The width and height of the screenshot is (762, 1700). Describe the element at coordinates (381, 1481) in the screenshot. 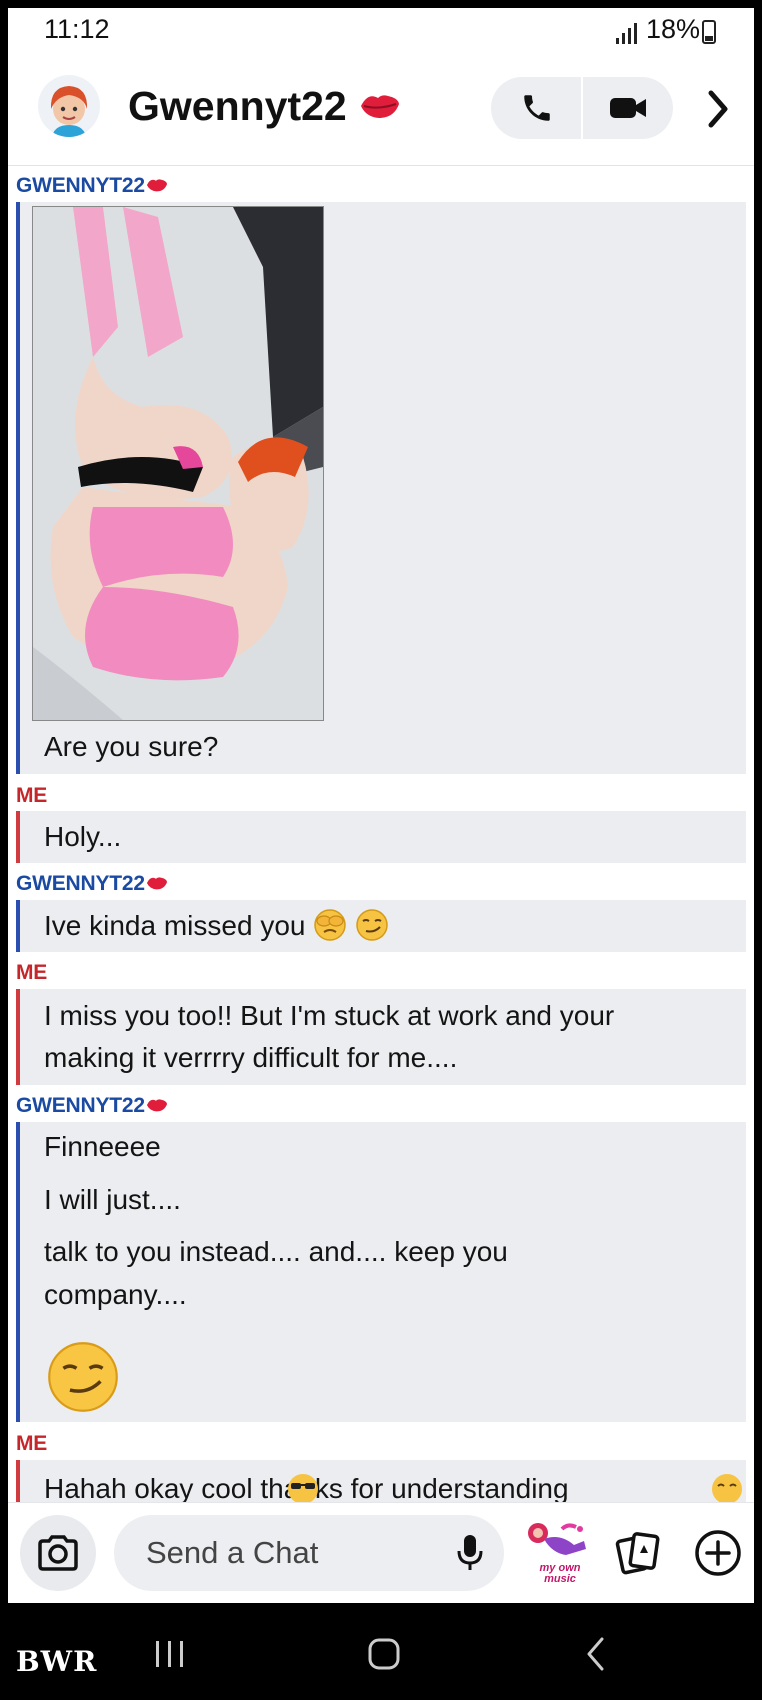

I see `message-bubble: Hahah okay cool thanks for understanding` at that location.